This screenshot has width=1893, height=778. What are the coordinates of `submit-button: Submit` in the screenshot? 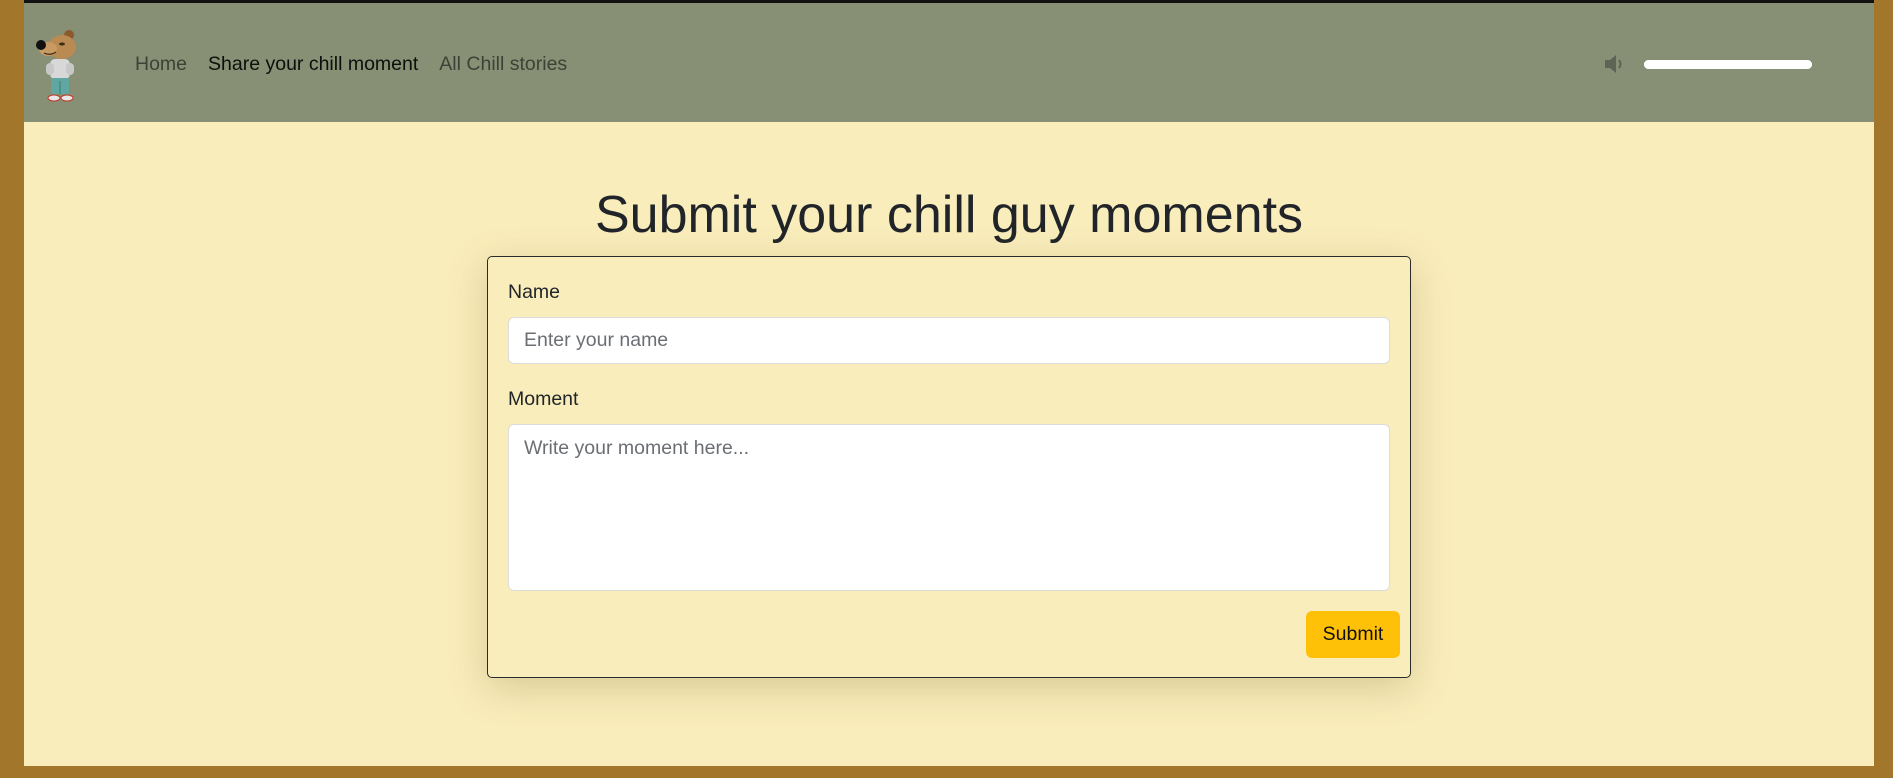 It's located at (1353, 634).